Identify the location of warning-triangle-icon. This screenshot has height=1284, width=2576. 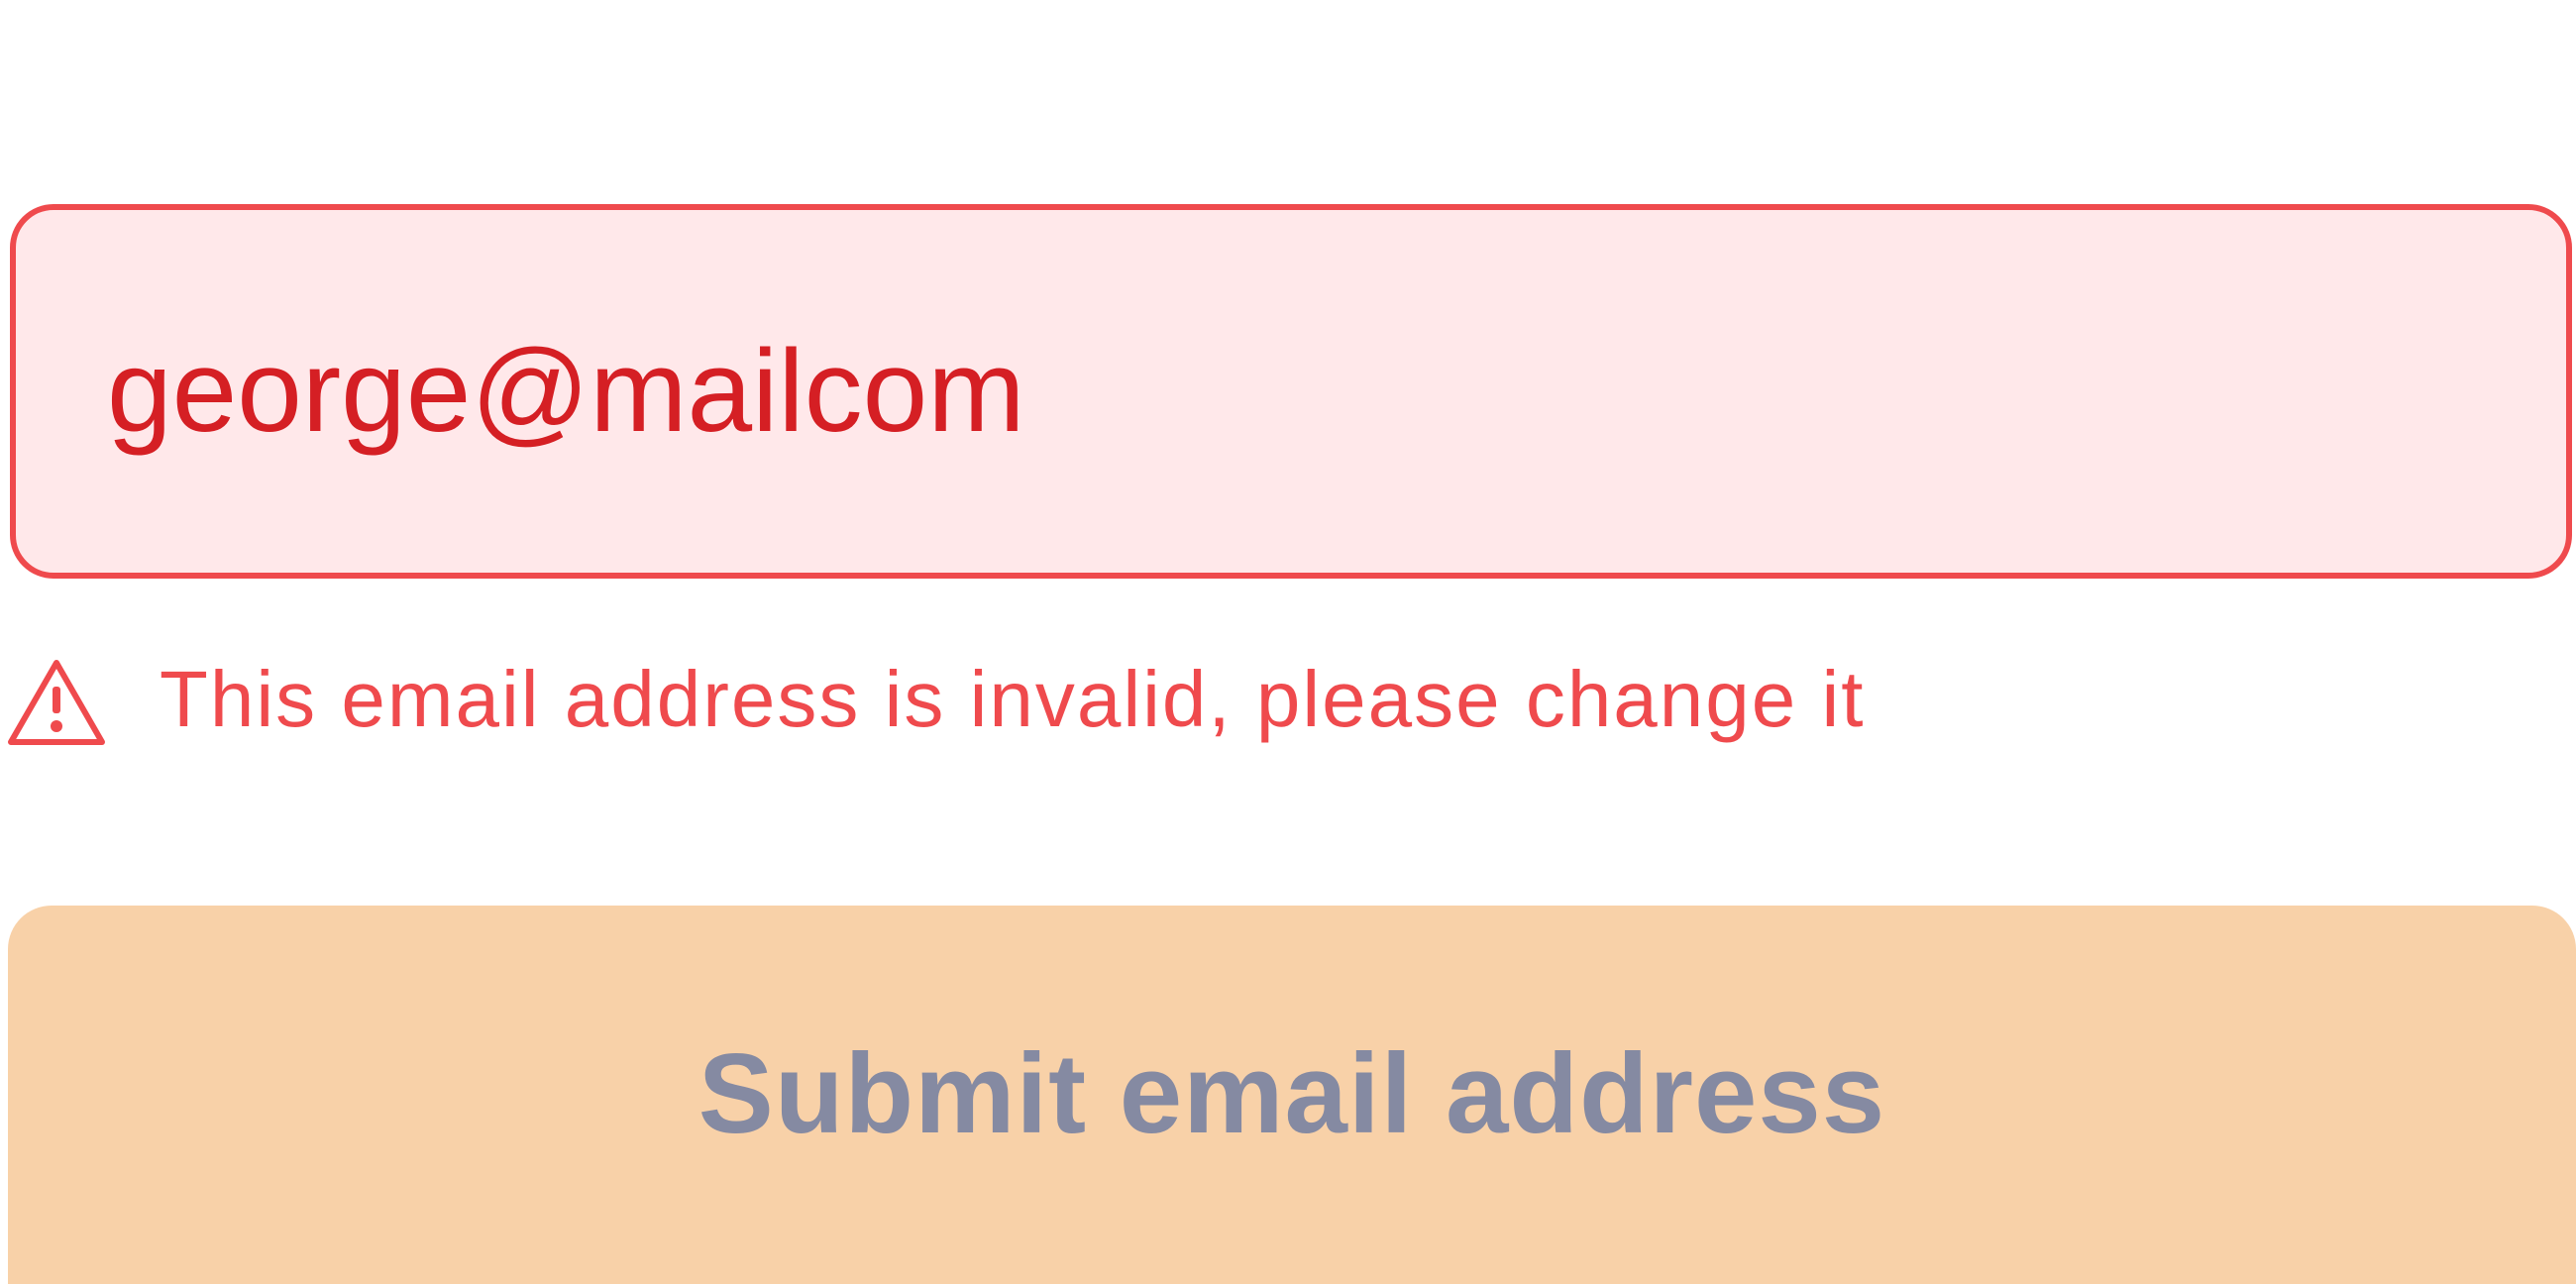
(56, 702).